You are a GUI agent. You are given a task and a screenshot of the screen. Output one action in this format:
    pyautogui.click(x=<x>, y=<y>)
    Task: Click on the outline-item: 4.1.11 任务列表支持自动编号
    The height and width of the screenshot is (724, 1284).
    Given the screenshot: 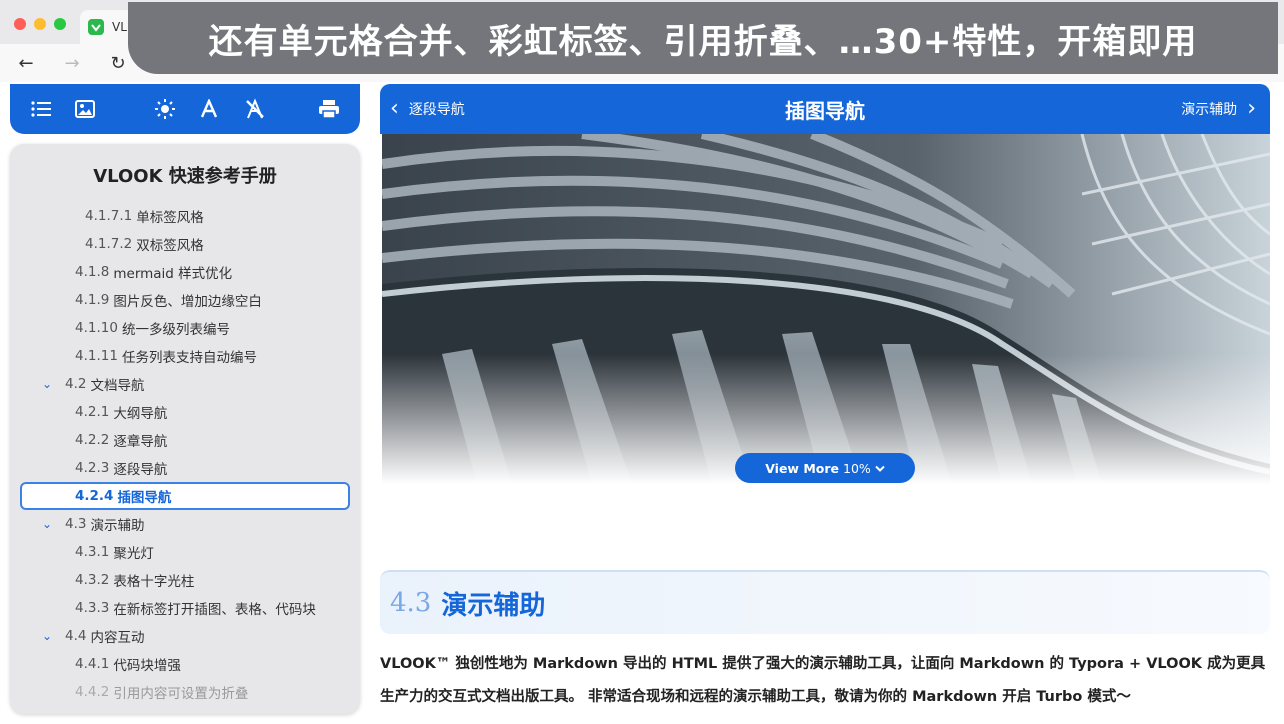 What is the action you would take?
    pyautogui.click(x=185, y=356)
    